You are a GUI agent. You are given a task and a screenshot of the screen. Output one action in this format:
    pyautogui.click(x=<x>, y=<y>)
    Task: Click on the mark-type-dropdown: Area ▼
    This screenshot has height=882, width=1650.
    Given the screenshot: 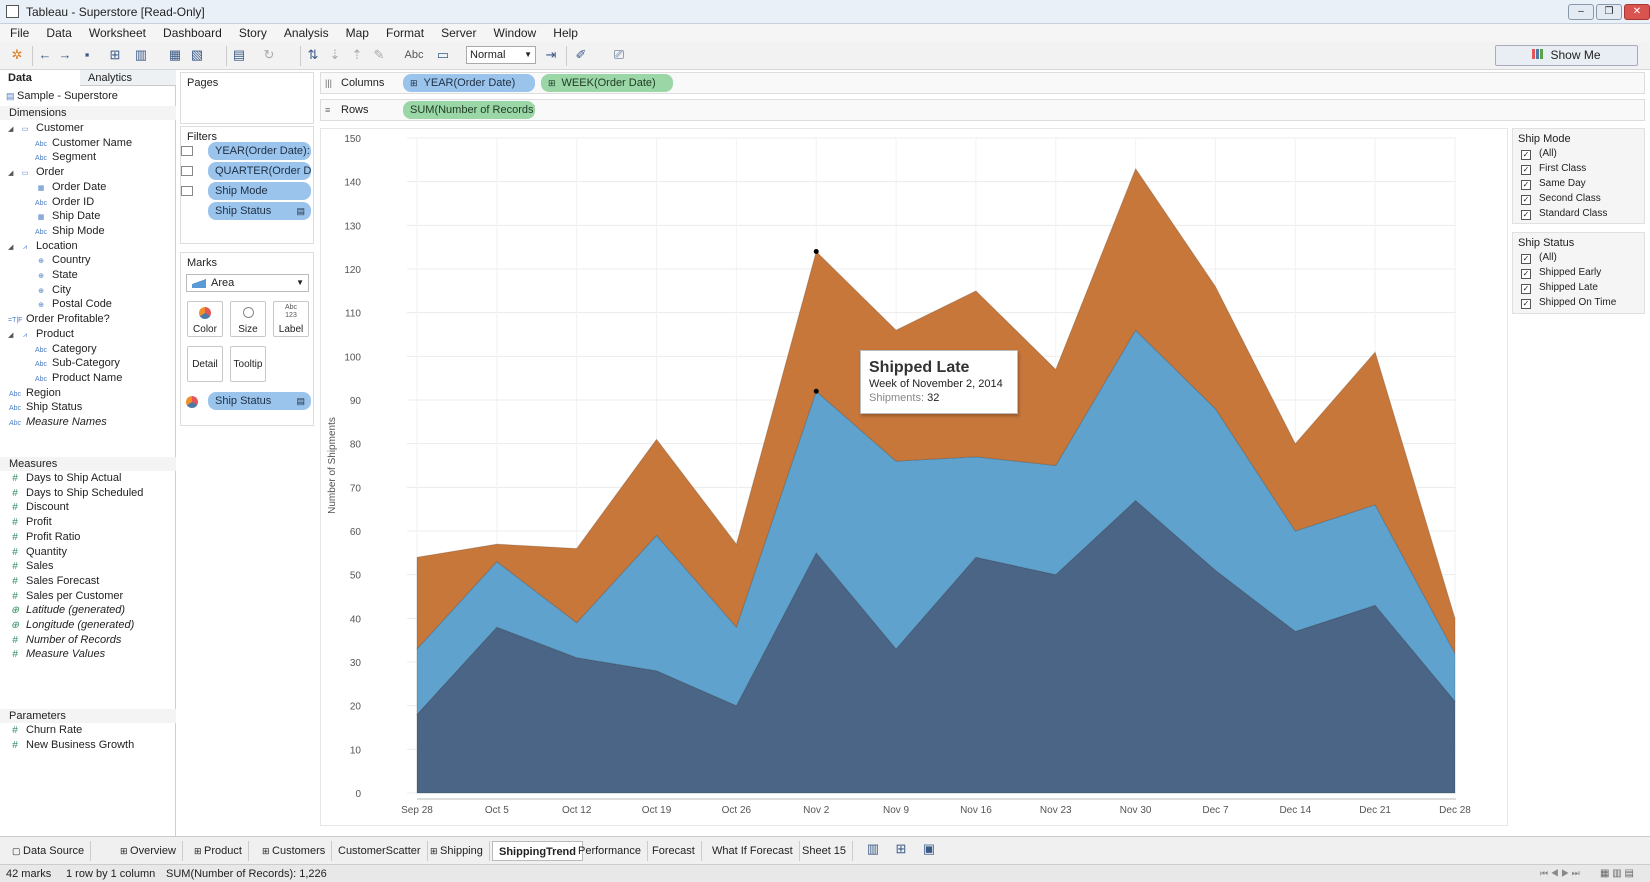 What is the action you would take?
    pyautogui.click(x=247, y=283)
    